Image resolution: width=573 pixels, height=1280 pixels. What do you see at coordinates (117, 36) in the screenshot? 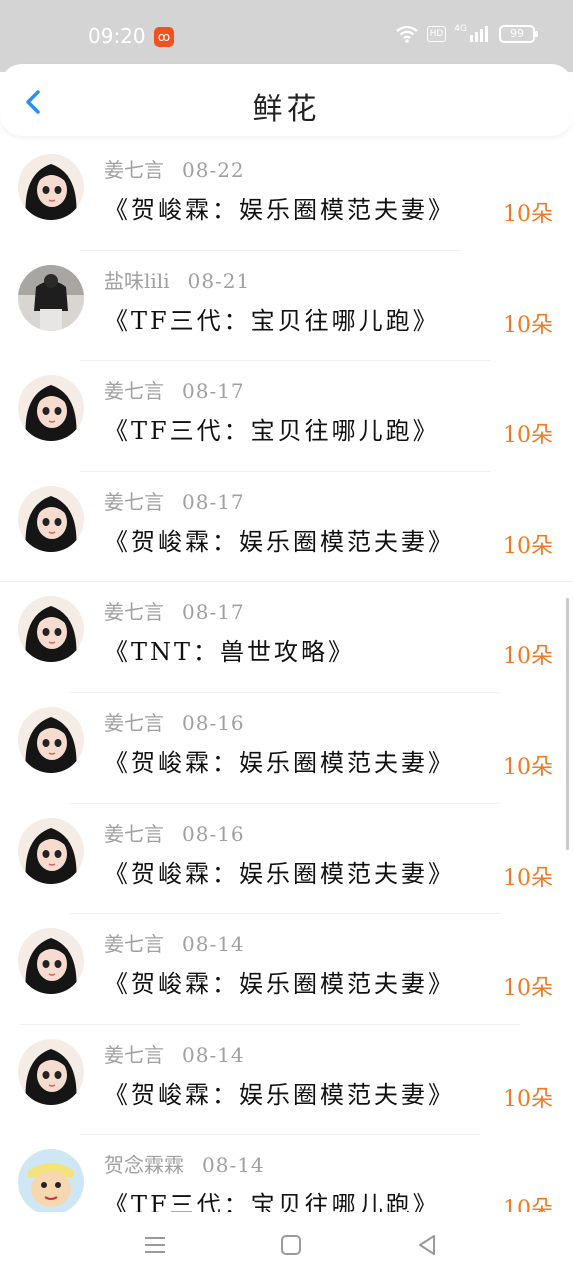
I see `status-time: 09:20` at bounding box center [117, 36].